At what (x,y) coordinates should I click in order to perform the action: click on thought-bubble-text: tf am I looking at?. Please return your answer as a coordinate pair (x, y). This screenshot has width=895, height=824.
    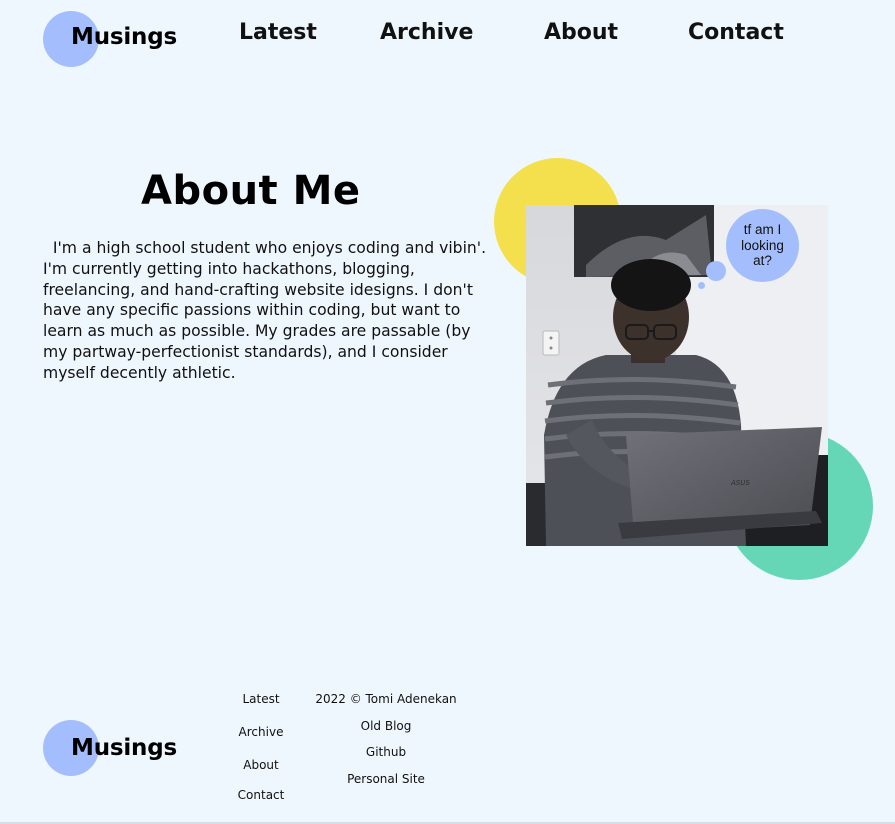
    Looking at the image, I should click on (762, 245).